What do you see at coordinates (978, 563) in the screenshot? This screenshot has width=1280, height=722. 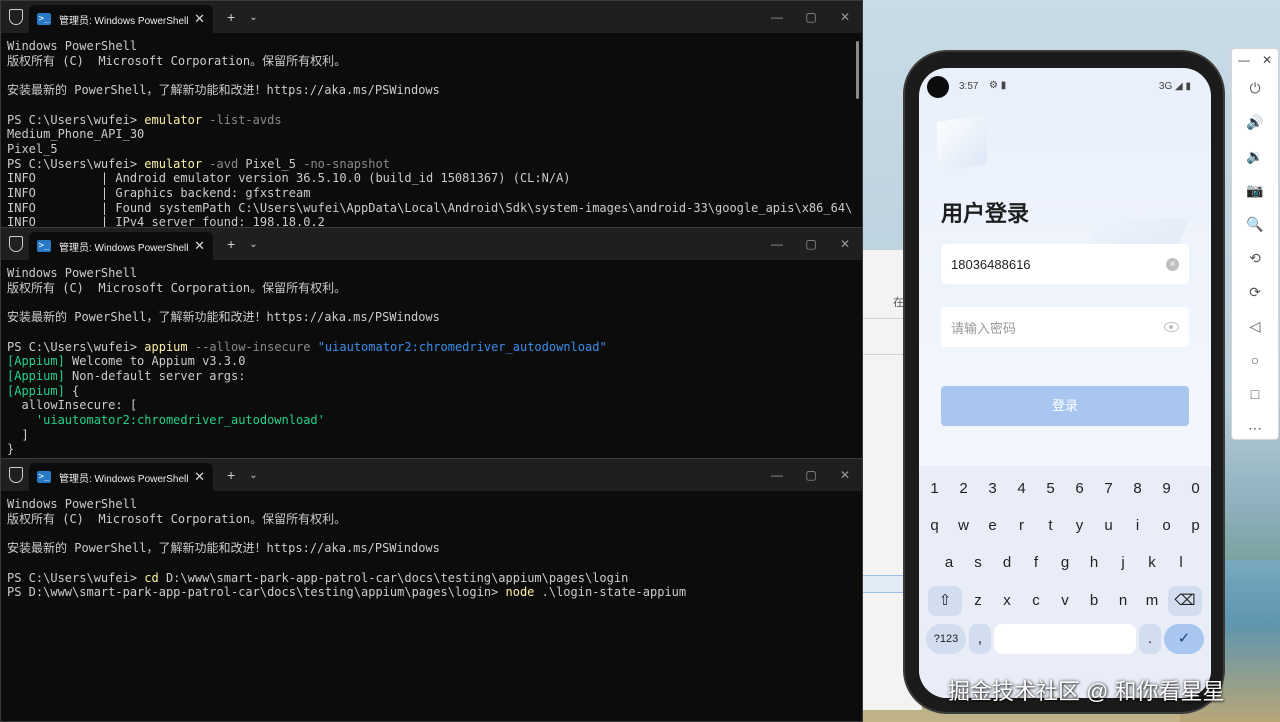 I see `key-s: s` at bounding box center [978, 563].